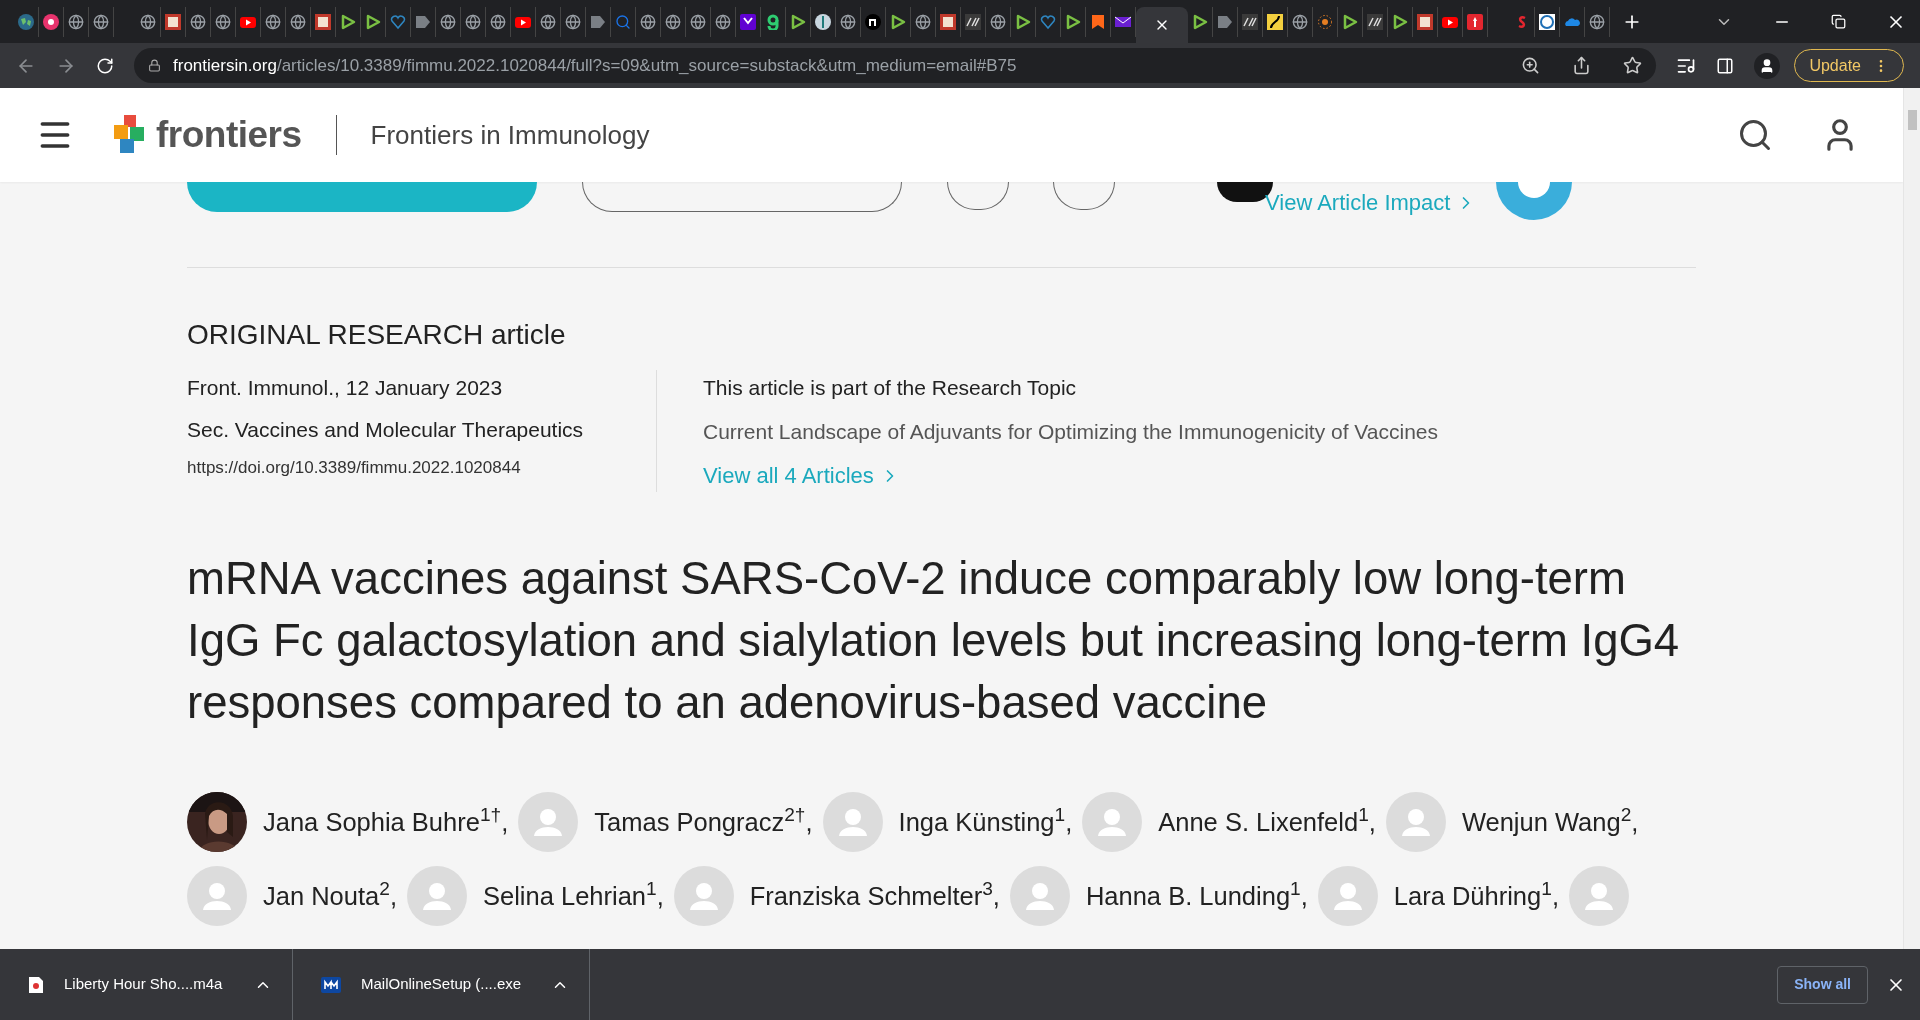 This screenshot has width=1920, height=1020. What do you see at coordinates (1267, 822) in the screenshot?
I see `author-name: Anne S. Lixenfeld$^{1}$,` at bounding box center [1267, 822].